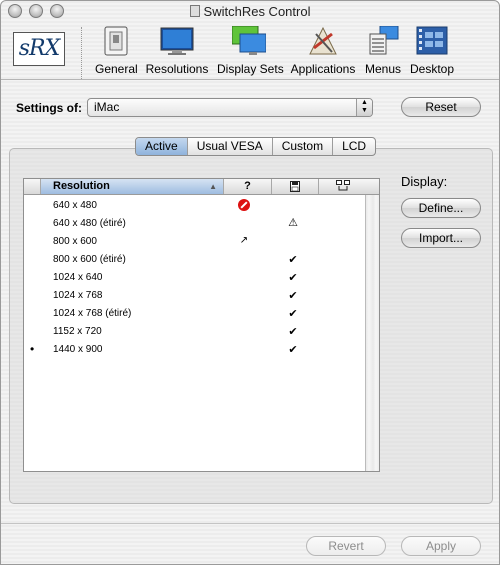  What do you see at coordinates (92, 313) in the screenshot?
I see `row-resolution: 1024 x 768 (étiré)` at bounding box center [92, 313].